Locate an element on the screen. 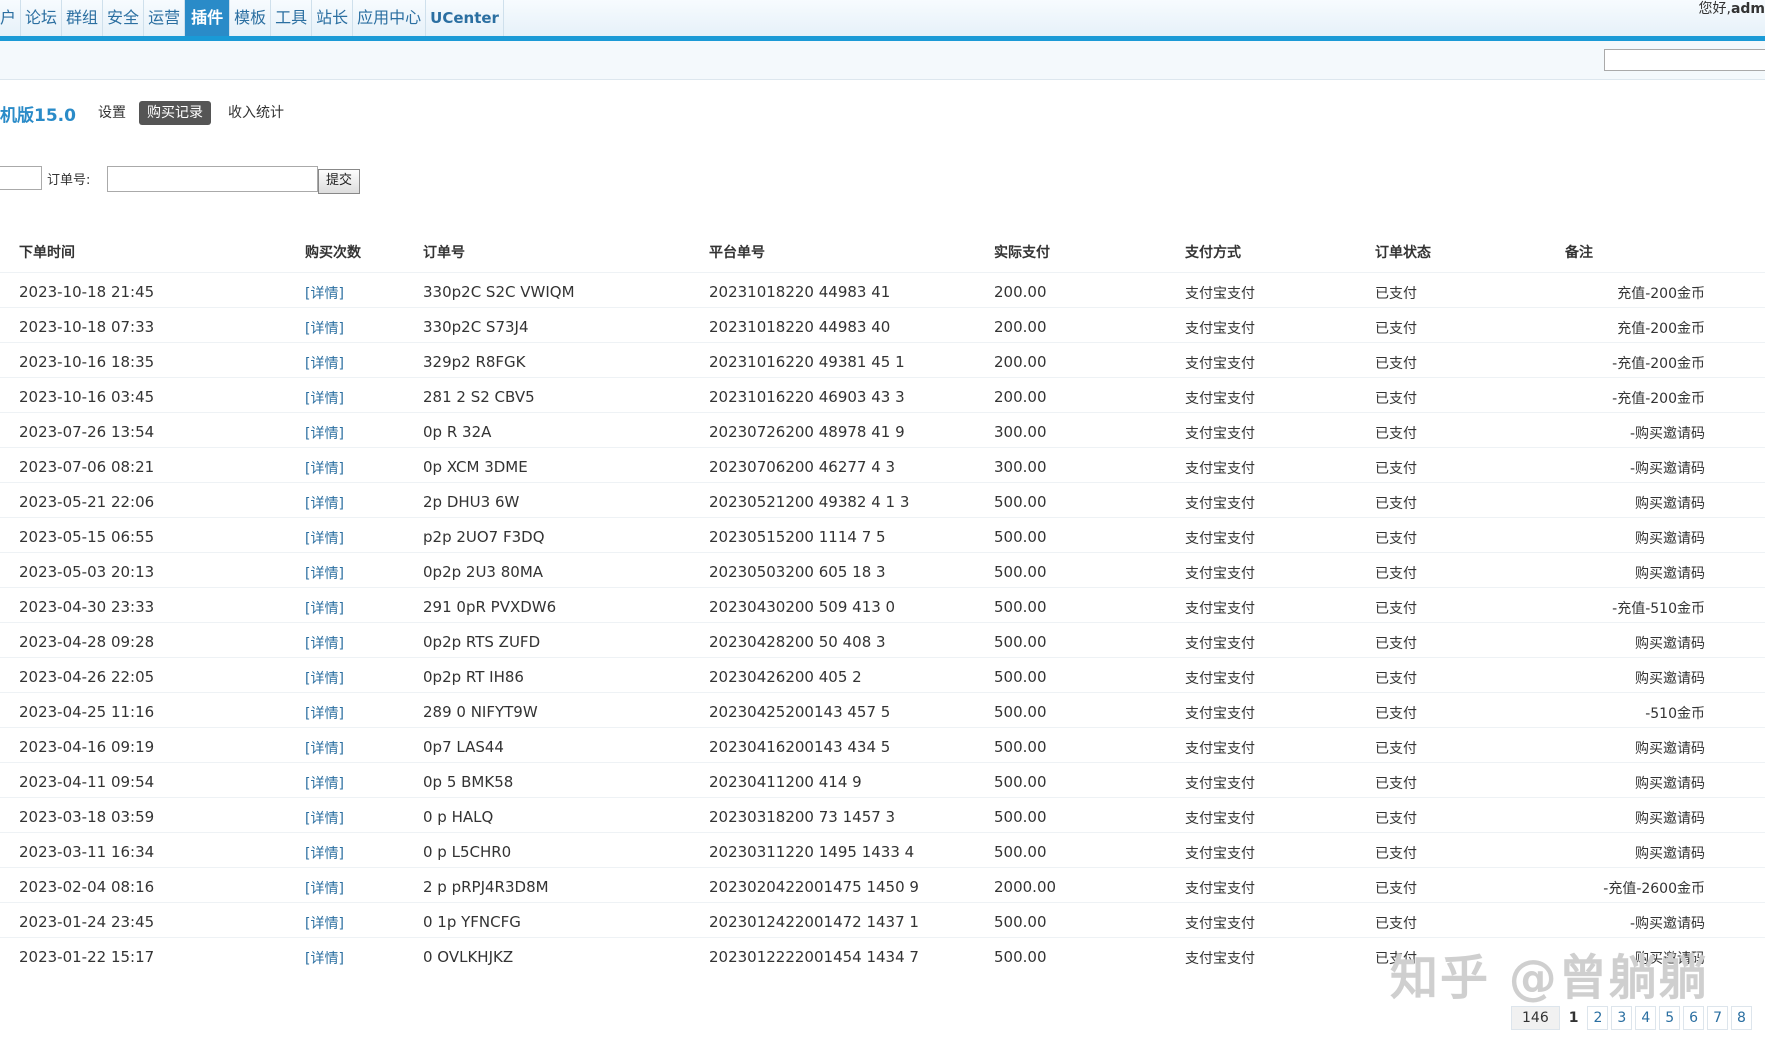 The height and width of the screenshot is (1042, 1765). cell-platform-number: 20230318200 73 1457 3 is located at coordinates (802, 817).